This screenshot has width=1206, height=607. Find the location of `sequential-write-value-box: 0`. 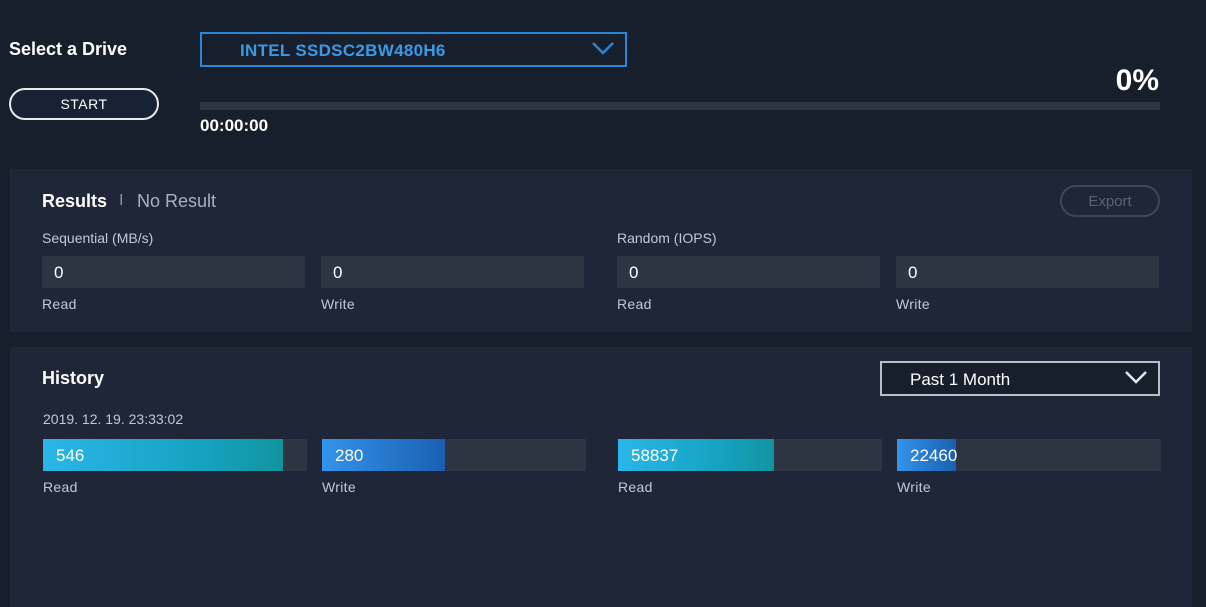

sequential-write-value-box: 0 is located at coordinates (452, 272).